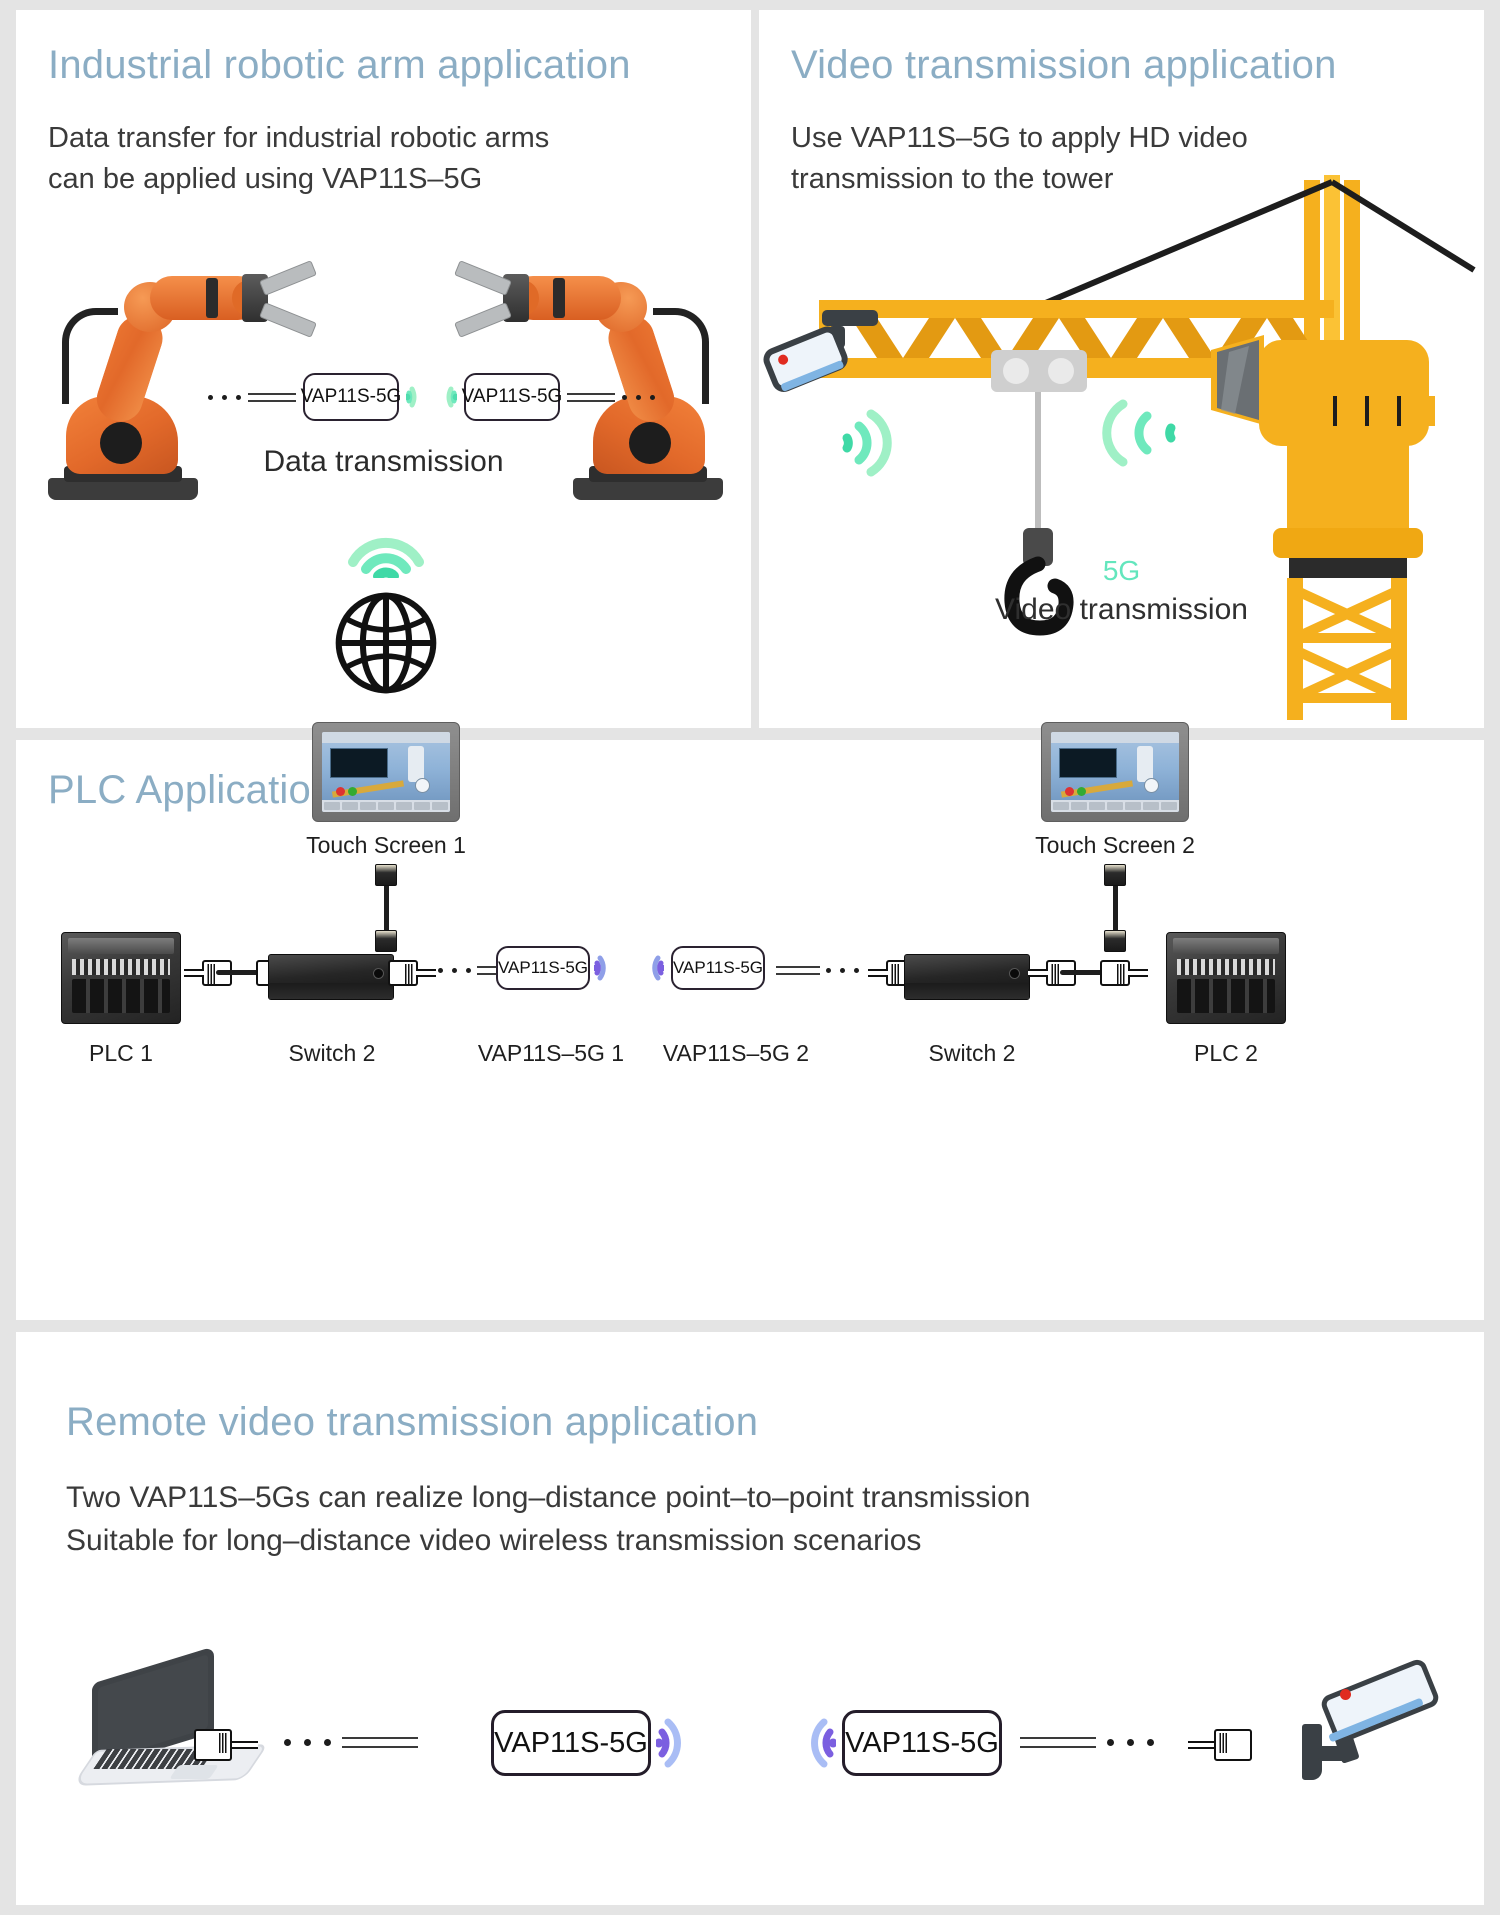 This screenshot has width=1500, height=1915. I want to click on wifi-icon-right, so click(451, 397).